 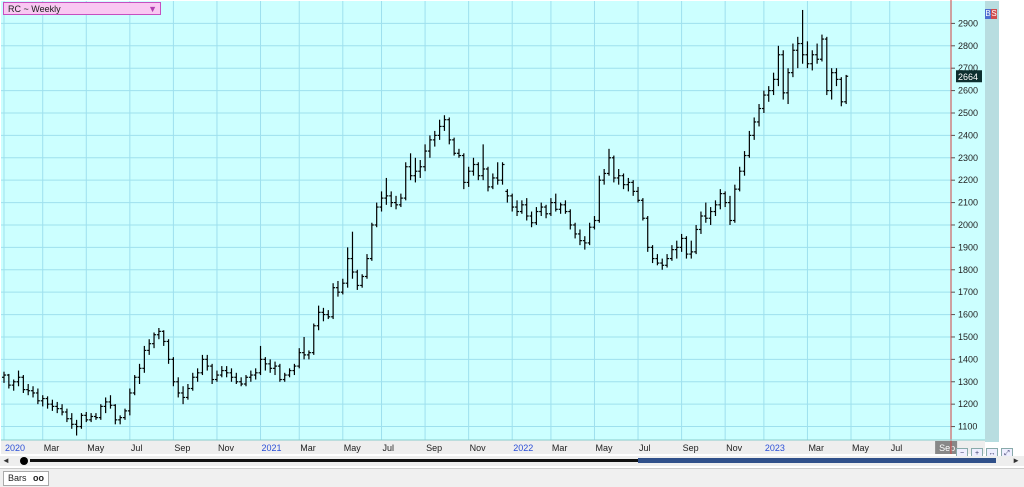 I want to click on right-margin-strip, so click(x=992, y=221).